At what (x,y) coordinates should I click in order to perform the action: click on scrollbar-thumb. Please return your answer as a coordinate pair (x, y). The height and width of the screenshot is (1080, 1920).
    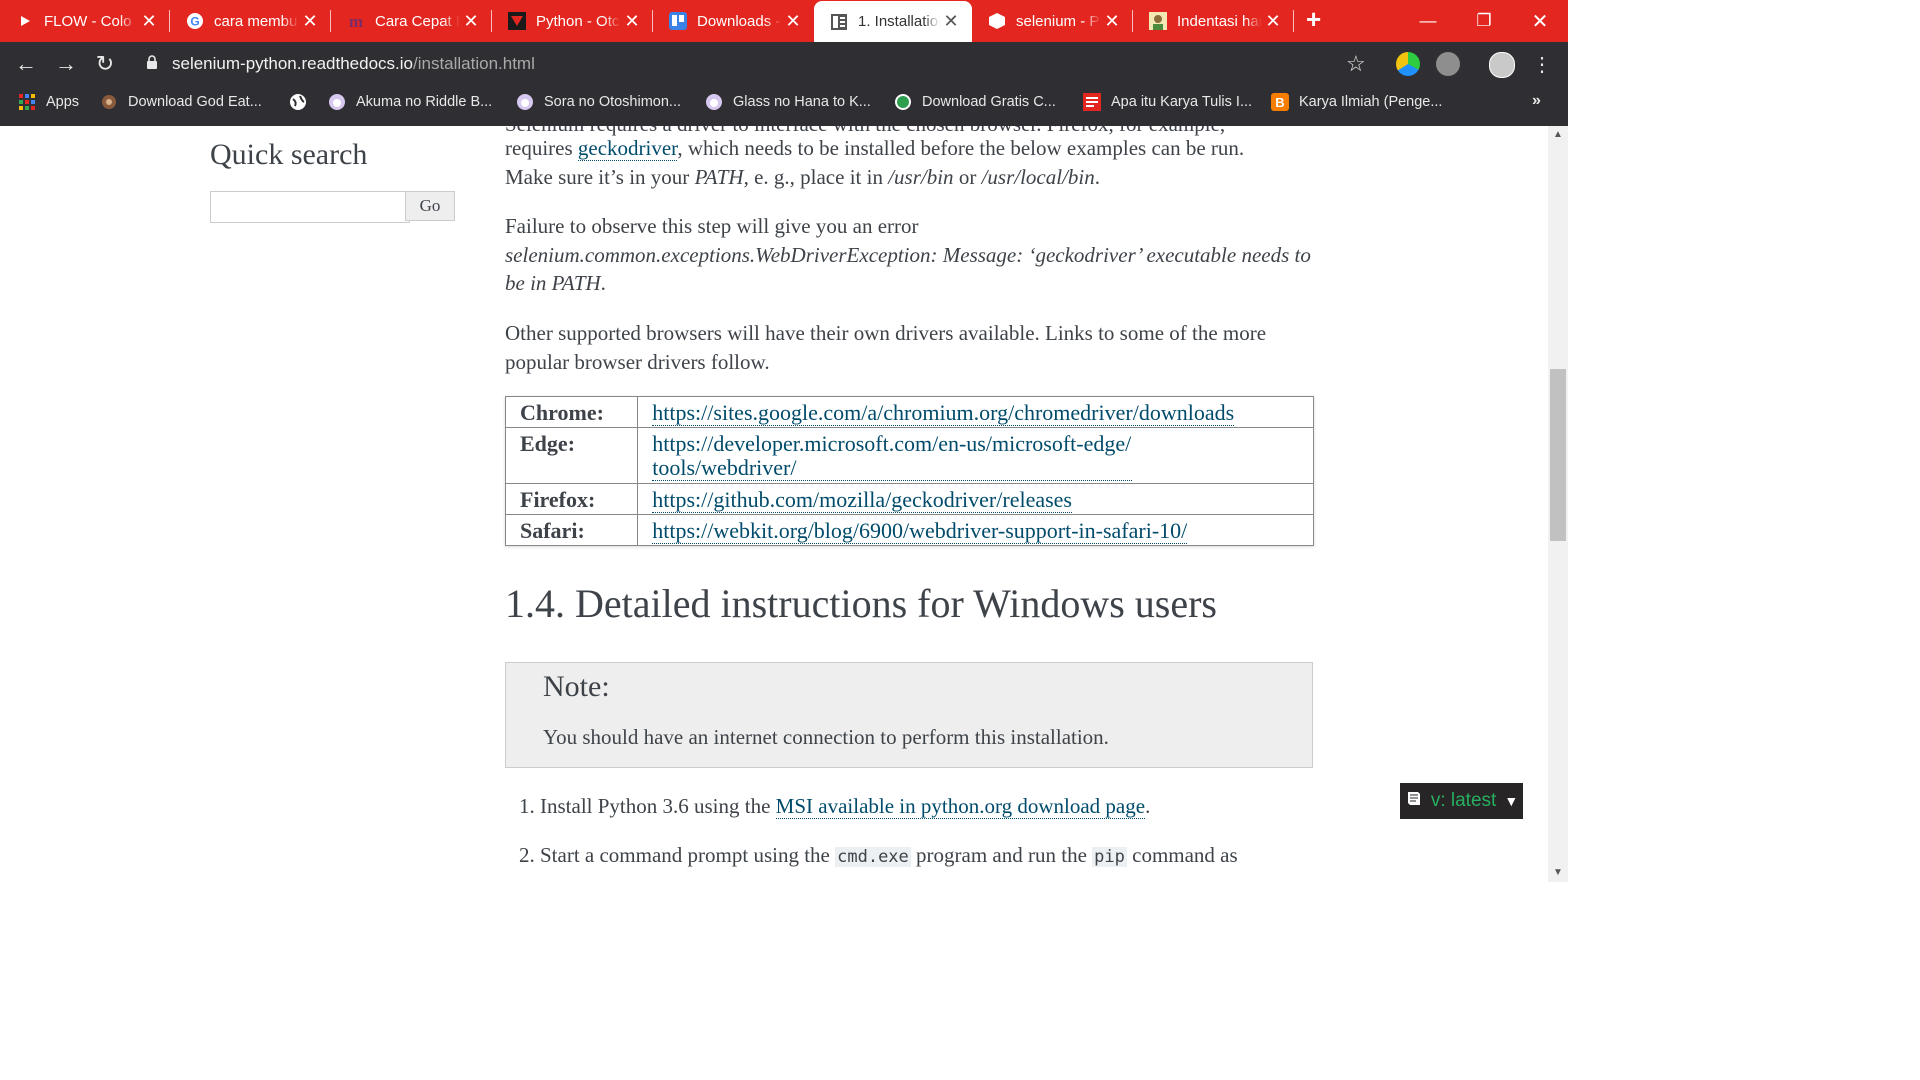
    Looking at the image, I should click on (1558, 455).